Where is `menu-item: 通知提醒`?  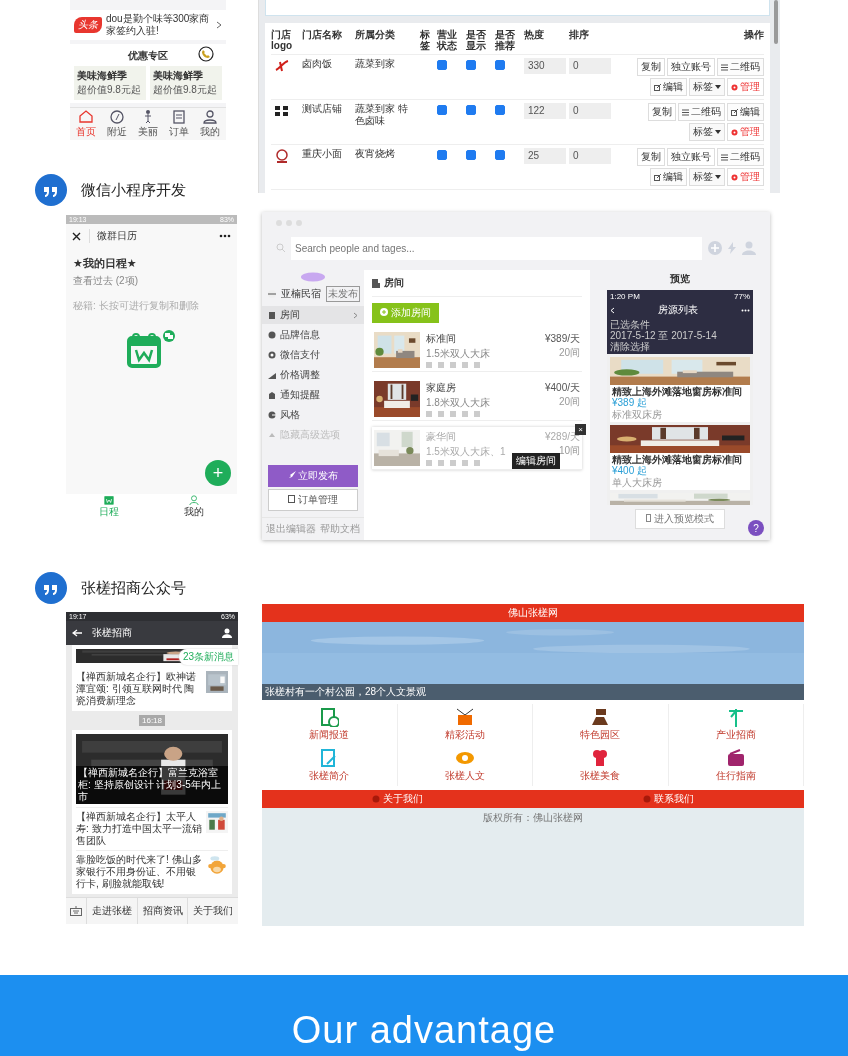
menu-item: 通知提醒 is located at coordinates (313, 395).